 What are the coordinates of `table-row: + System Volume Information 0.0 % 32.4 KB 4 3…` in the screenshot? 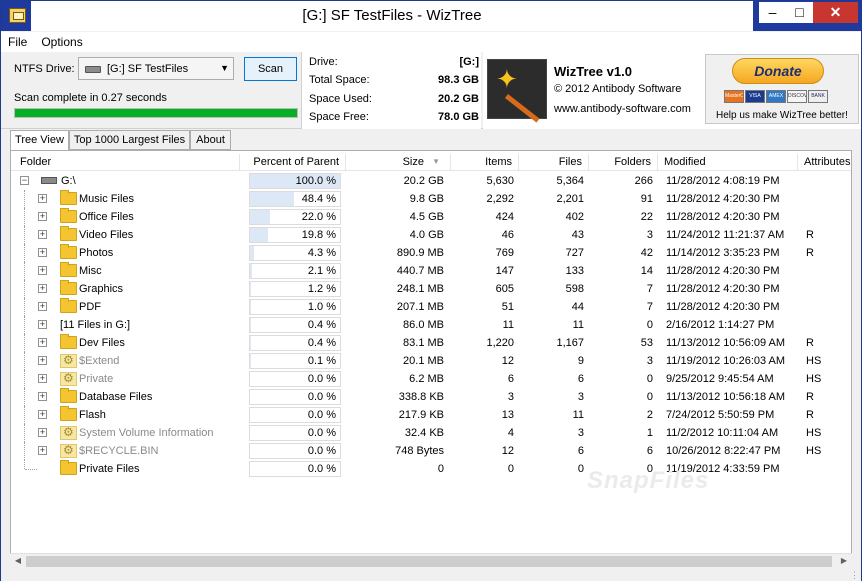 It's located at (431, 433).